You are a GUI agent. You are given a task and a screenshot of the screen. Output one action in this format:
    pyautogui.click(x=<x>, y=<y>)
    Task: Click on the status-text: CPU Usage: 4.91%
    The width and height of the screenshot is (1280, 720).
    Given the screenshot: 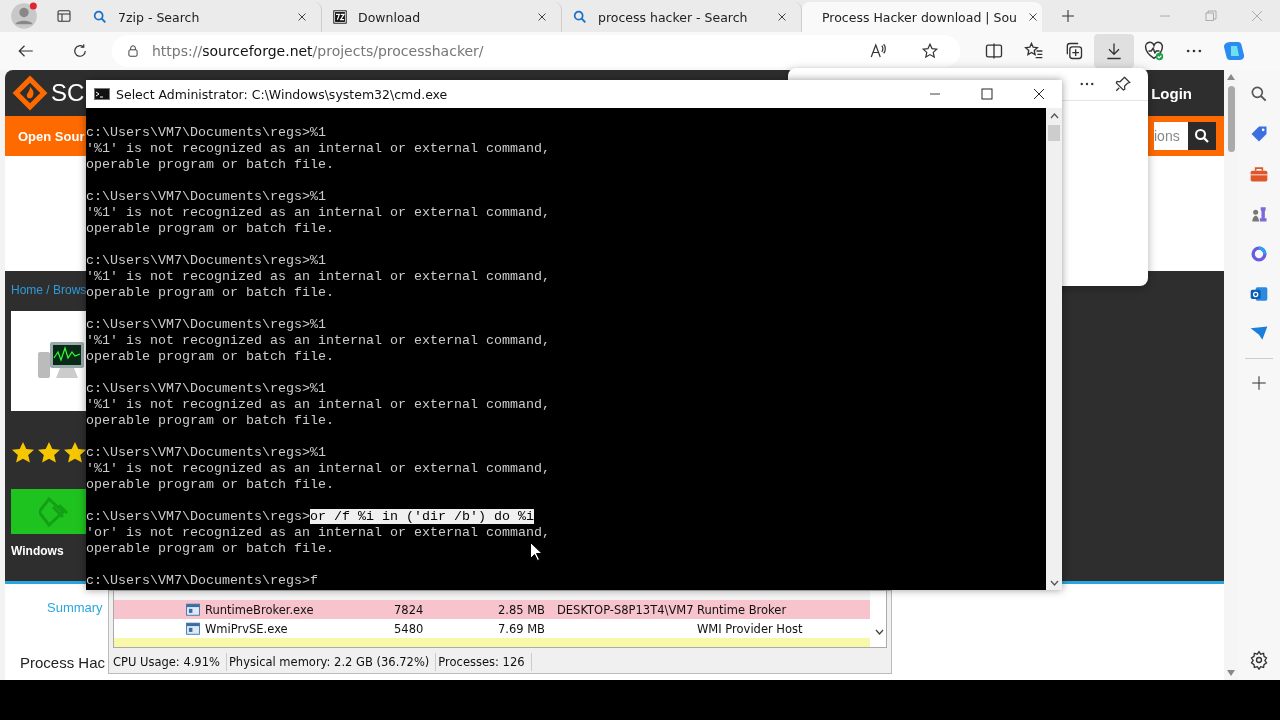 What is the action you would take?
    pyautogui.click(x=169, y=662)
    